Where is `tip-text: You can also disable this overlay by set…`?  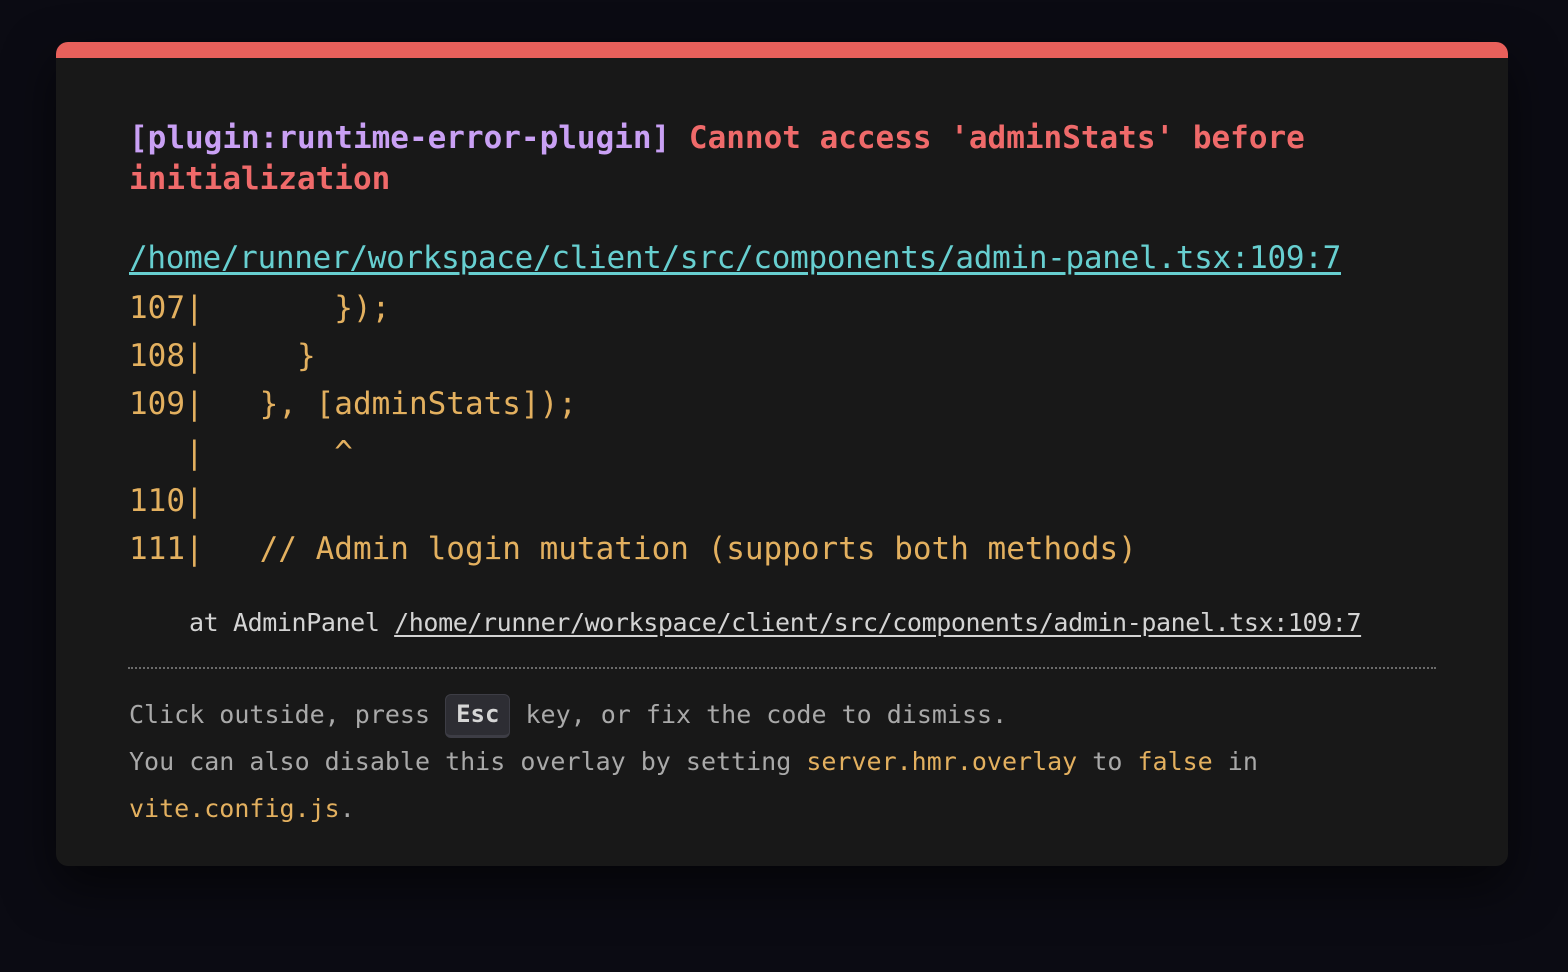
tip-text: You can also disable this overlay by set… is located at coordinates (468, 761).